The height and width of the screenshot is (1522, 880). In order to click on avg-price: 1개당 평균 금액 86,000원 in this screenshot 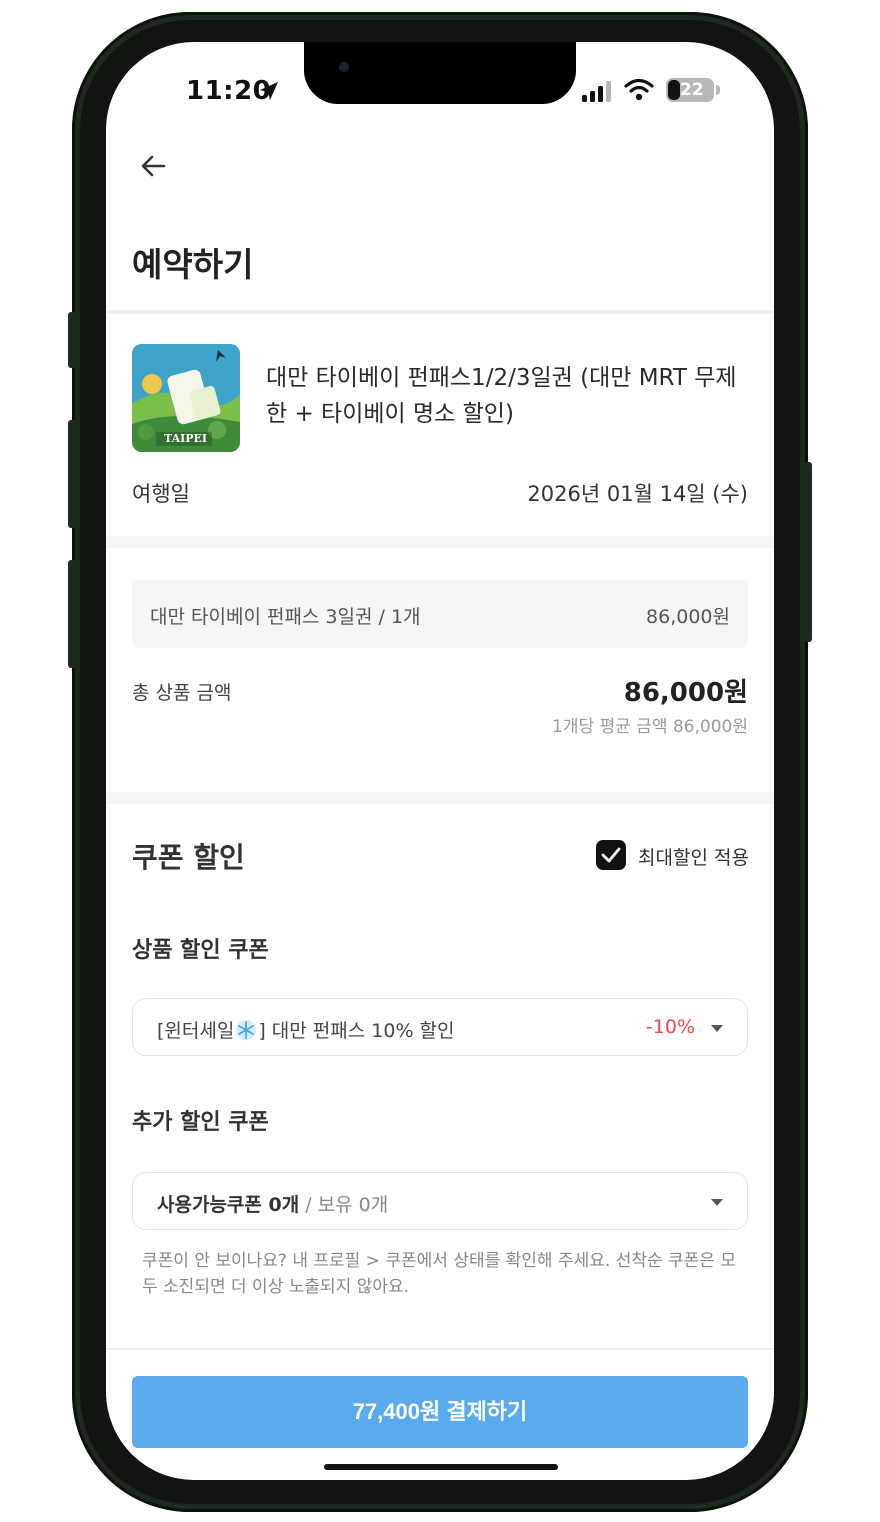, I will do `click(650, 727)`.